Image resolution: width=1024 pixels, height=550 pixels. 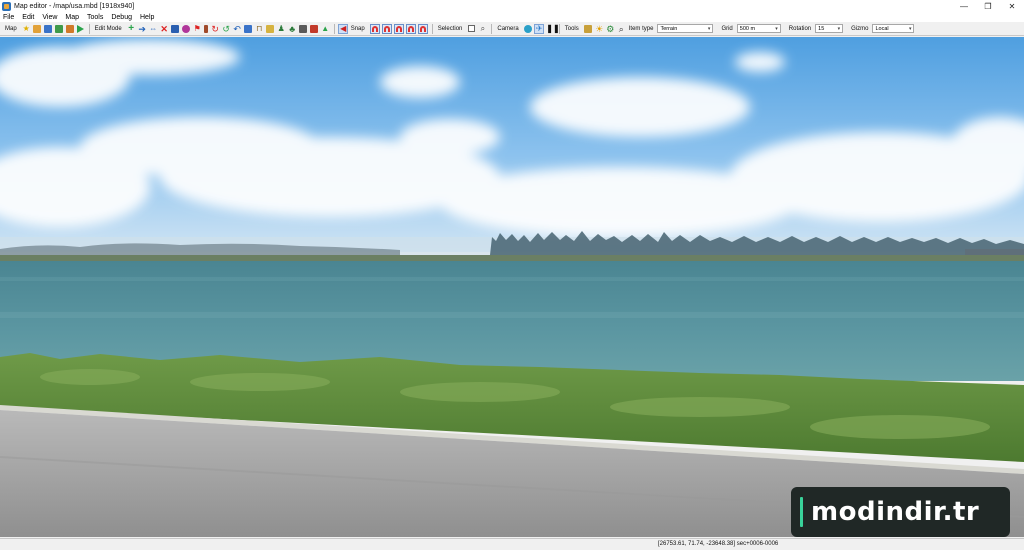 I want to click on properties-icon, so click(x=175, y=28).